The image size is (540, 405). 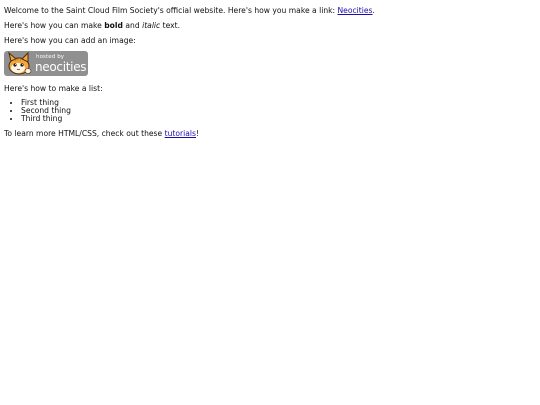 What do you see at coordinates (197, 133) in the screenshot?
I see `tutorials-end: !` at bounding box center [197, 133].